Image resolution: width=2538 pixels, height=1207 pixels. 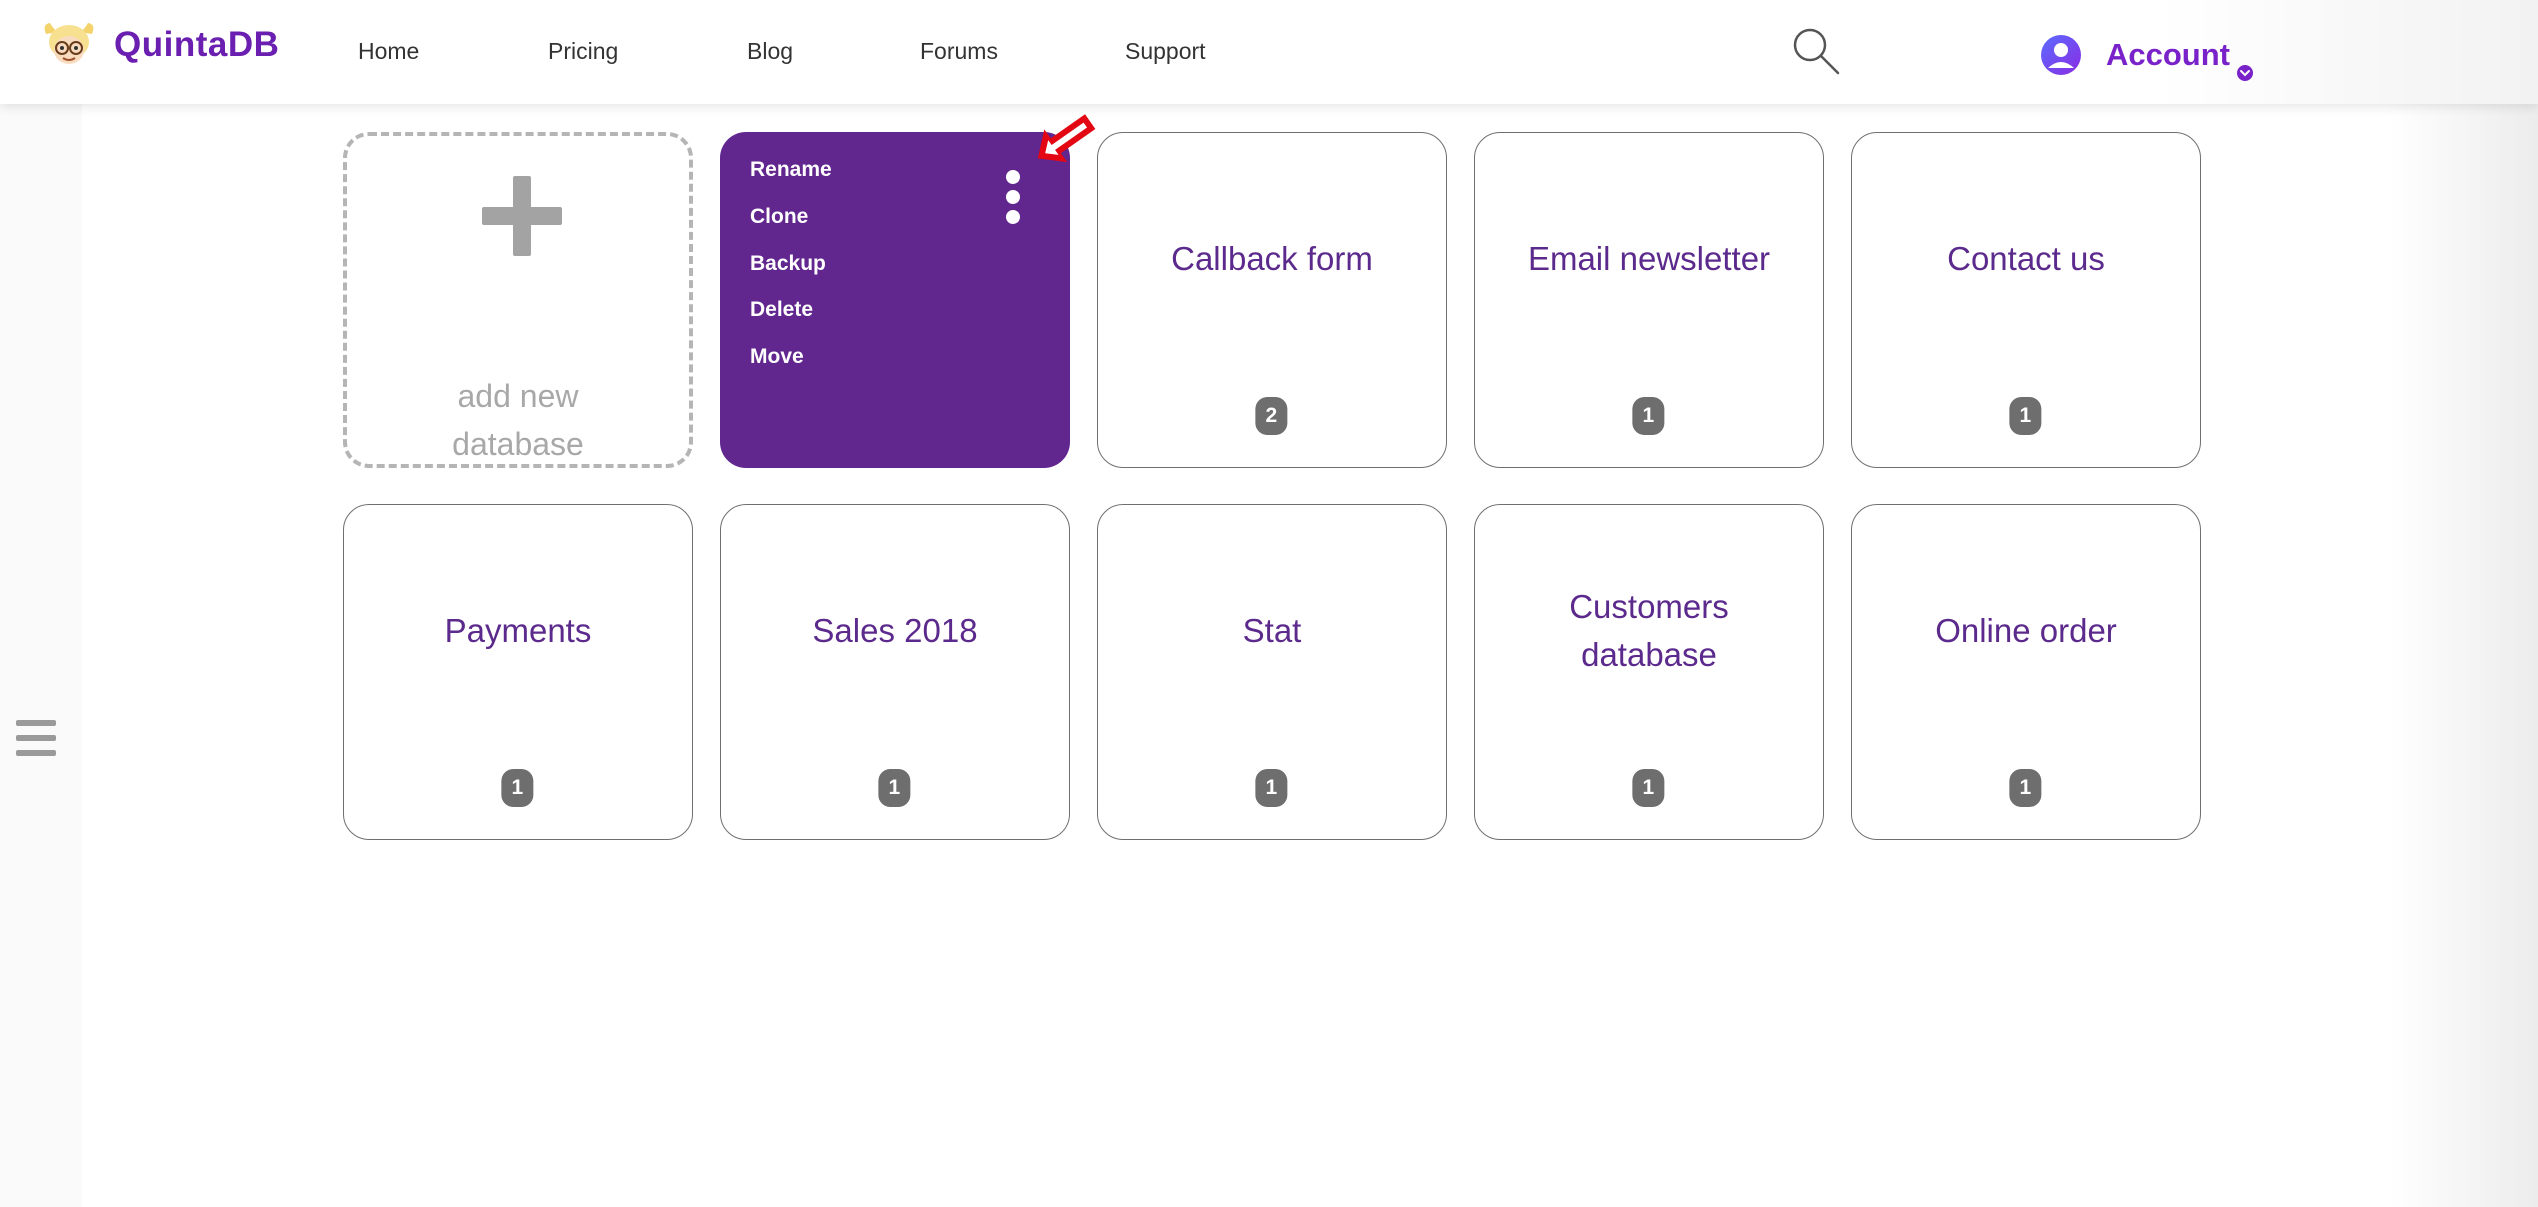 I want to click on right-shade, so click(x=2463, y=655).